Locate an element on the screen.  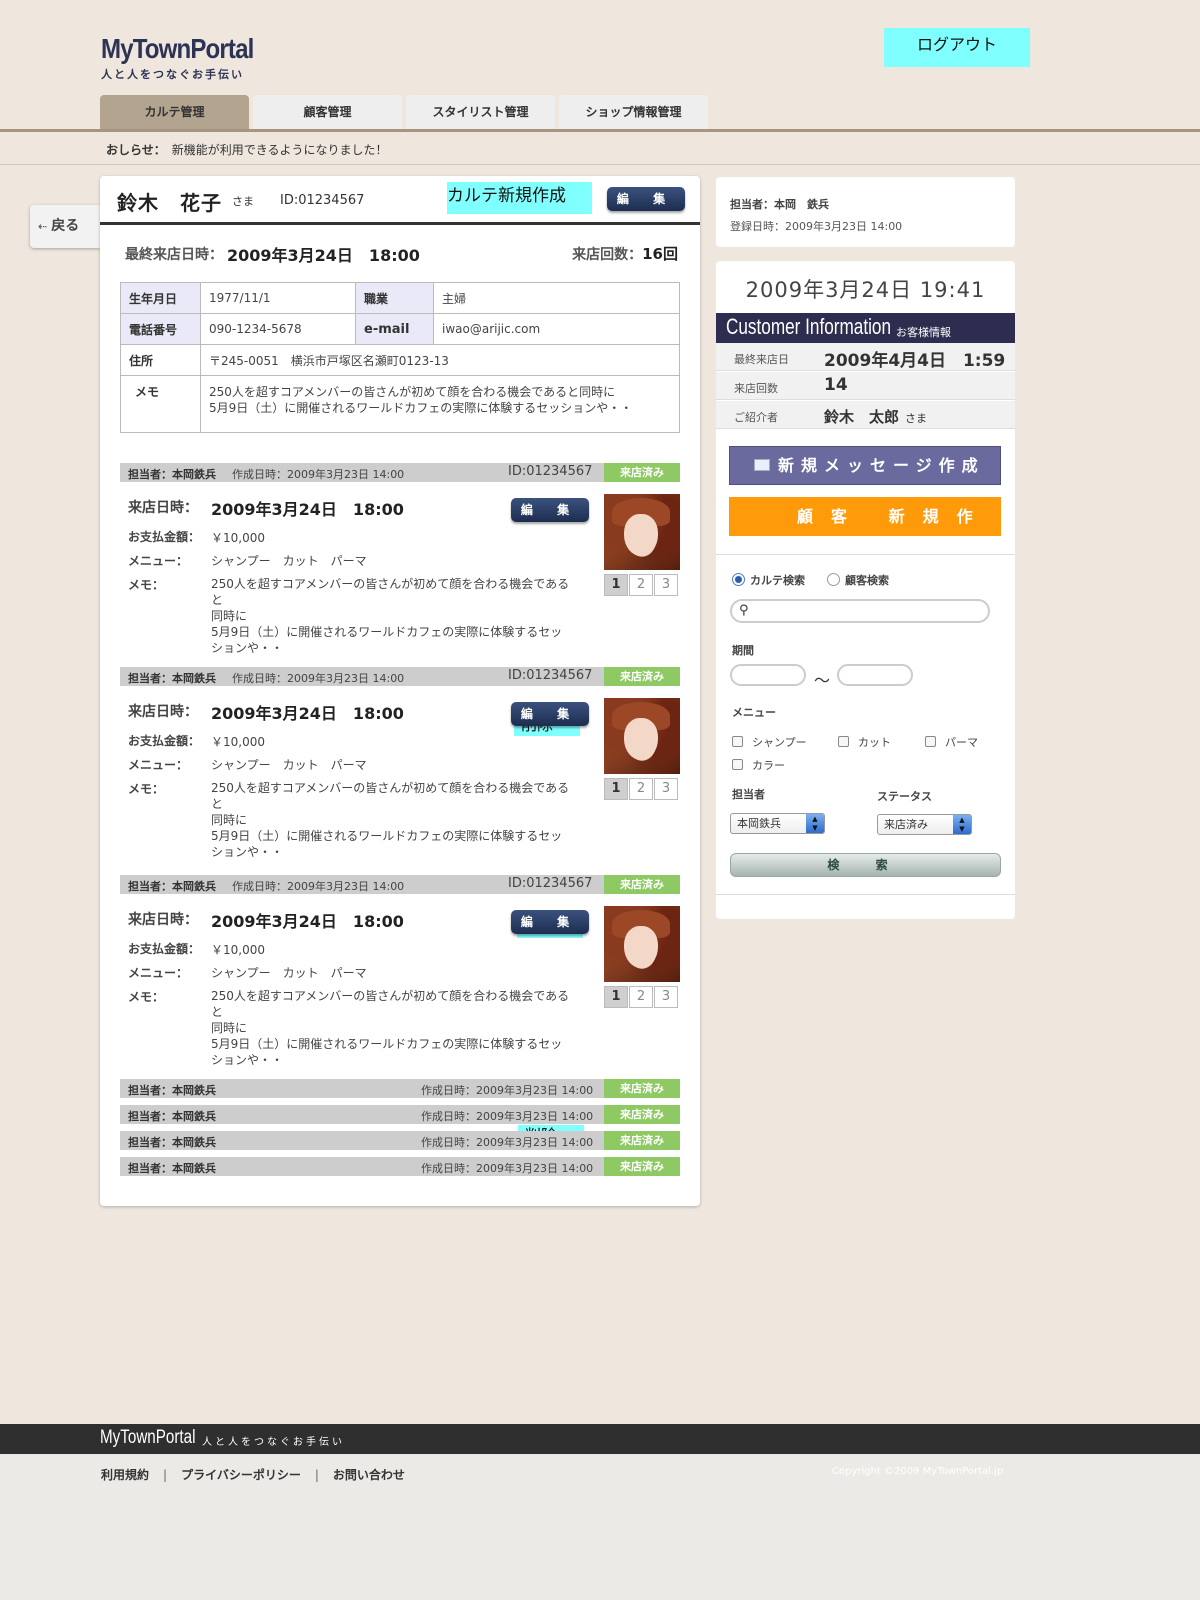
divider is located at coordinates (865, 894).